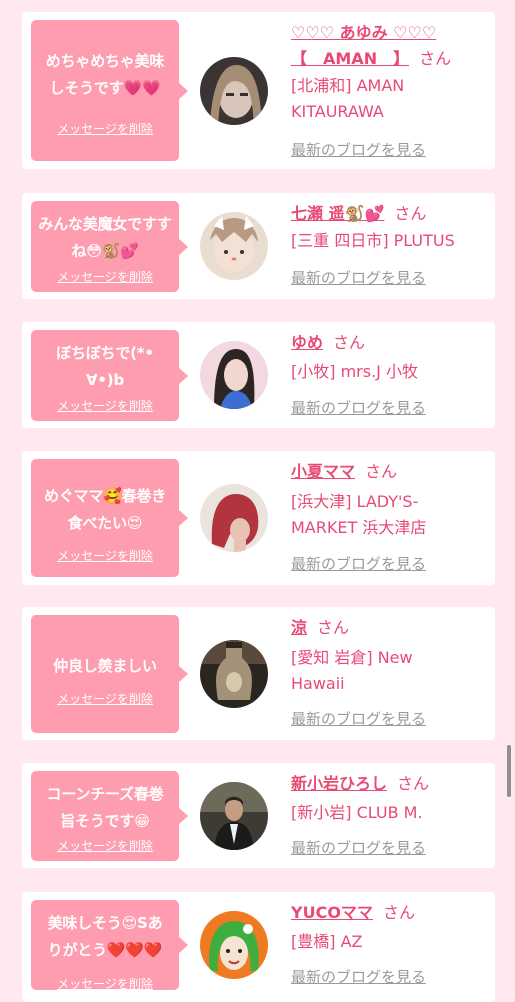 The image size is (515, 1002). What do you see at coordinates (105, 950) in the screenshot?
I see `message-line: りがとう❤️❤️❤️` at bounding box center [105, 950].